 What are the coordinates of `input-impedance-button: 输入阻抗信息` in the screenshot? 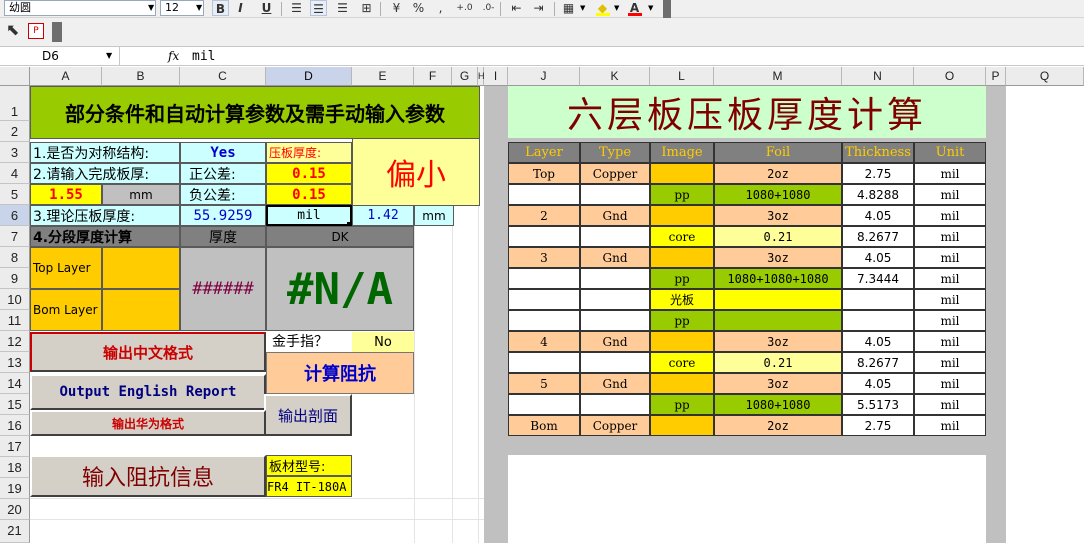 It's located at (148, 476).